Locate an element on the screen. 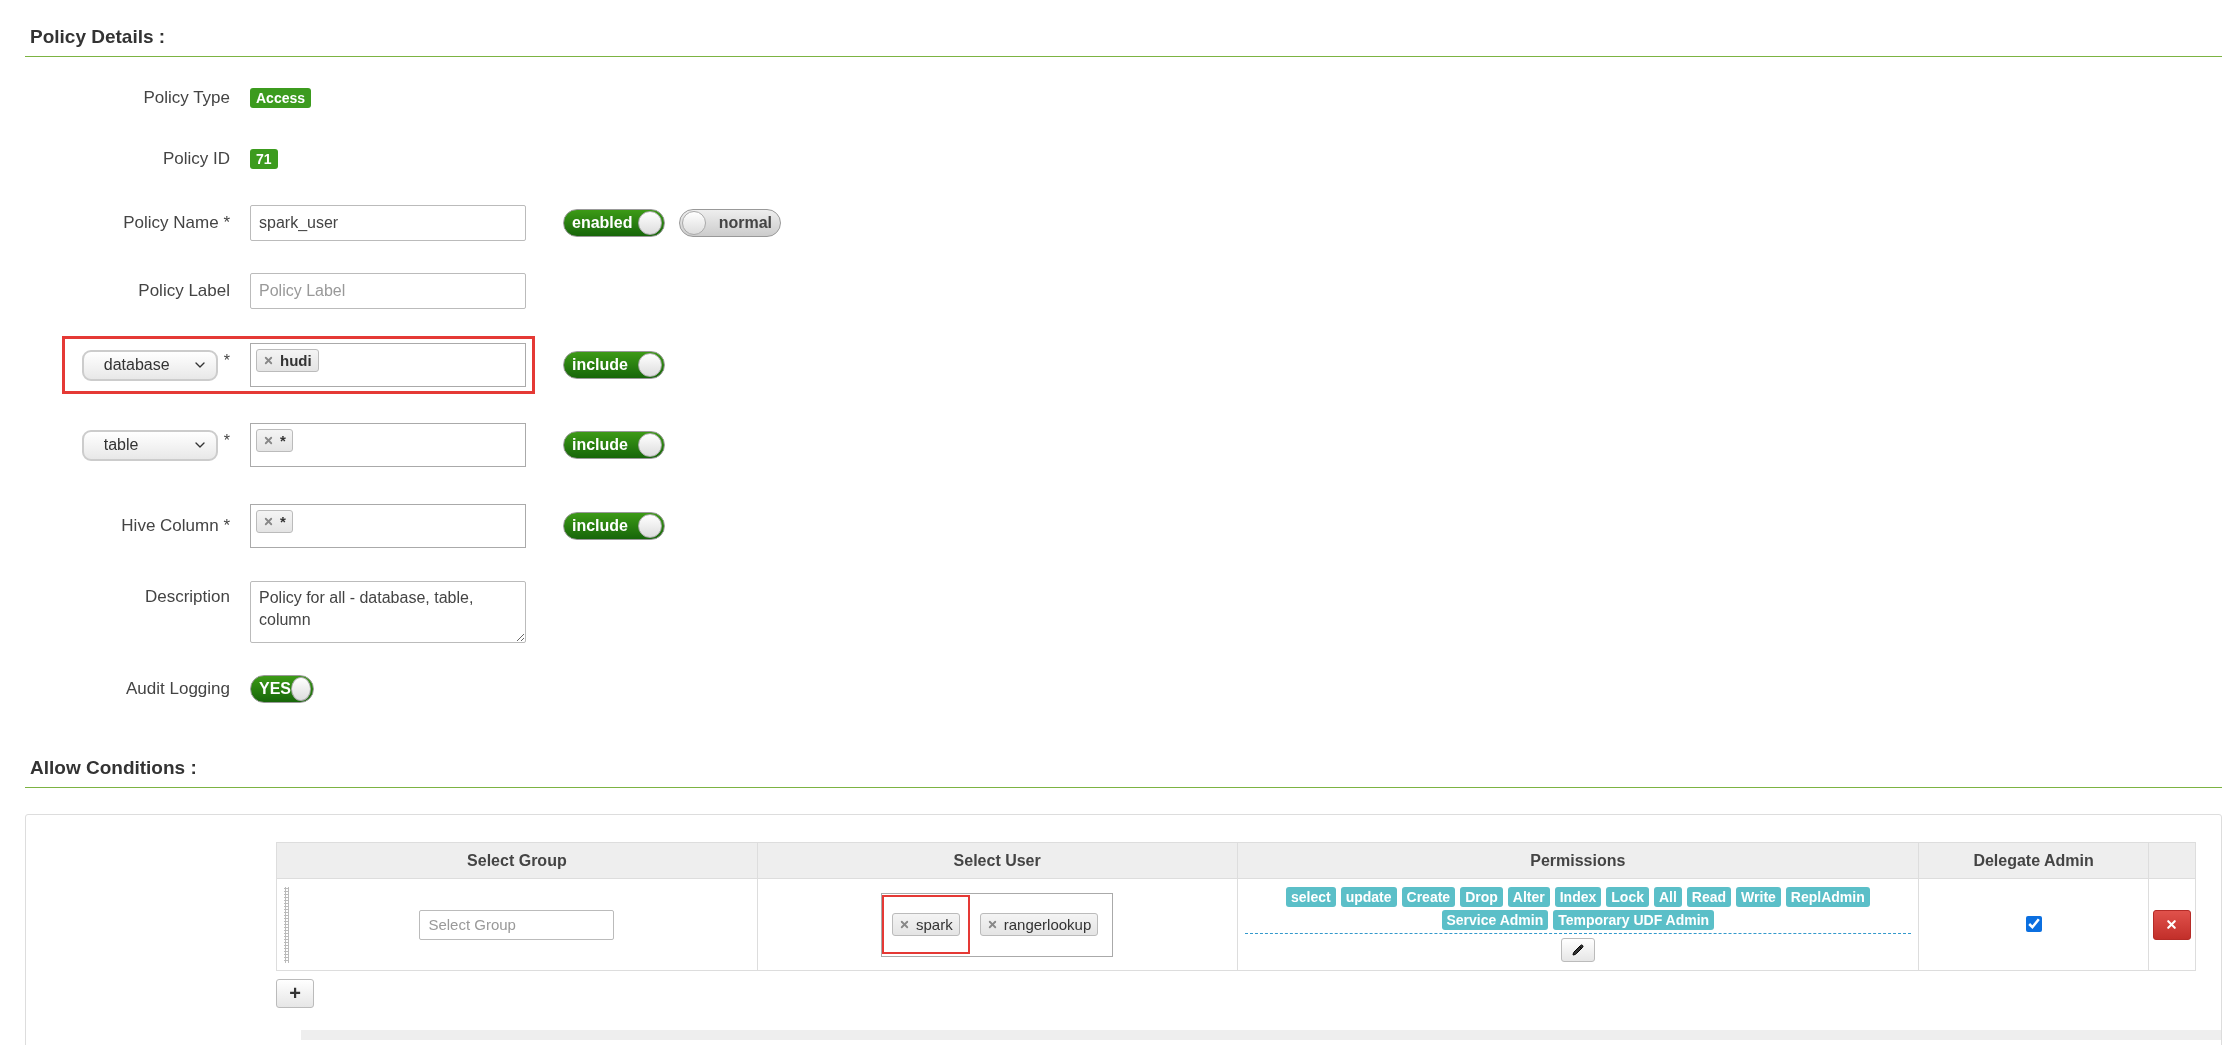 This screenshot has height=1045, width=2222. pencil-icon is located at coordinates (1577, 950).